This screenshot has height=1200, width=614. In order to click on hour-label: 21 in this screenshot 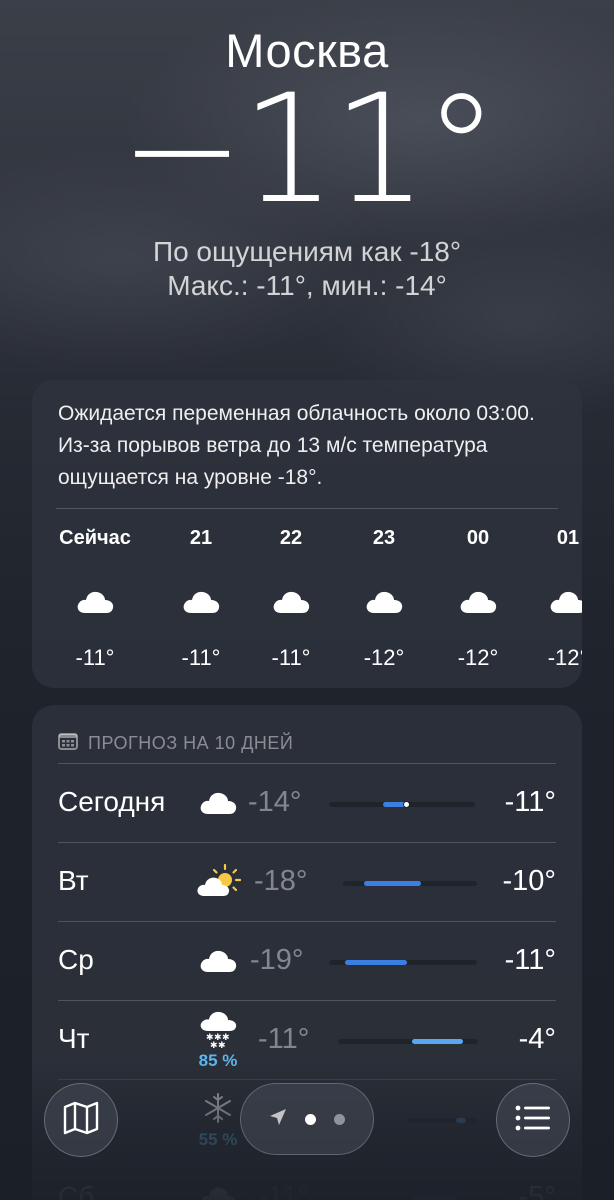, I will do `click(201, 538)`.